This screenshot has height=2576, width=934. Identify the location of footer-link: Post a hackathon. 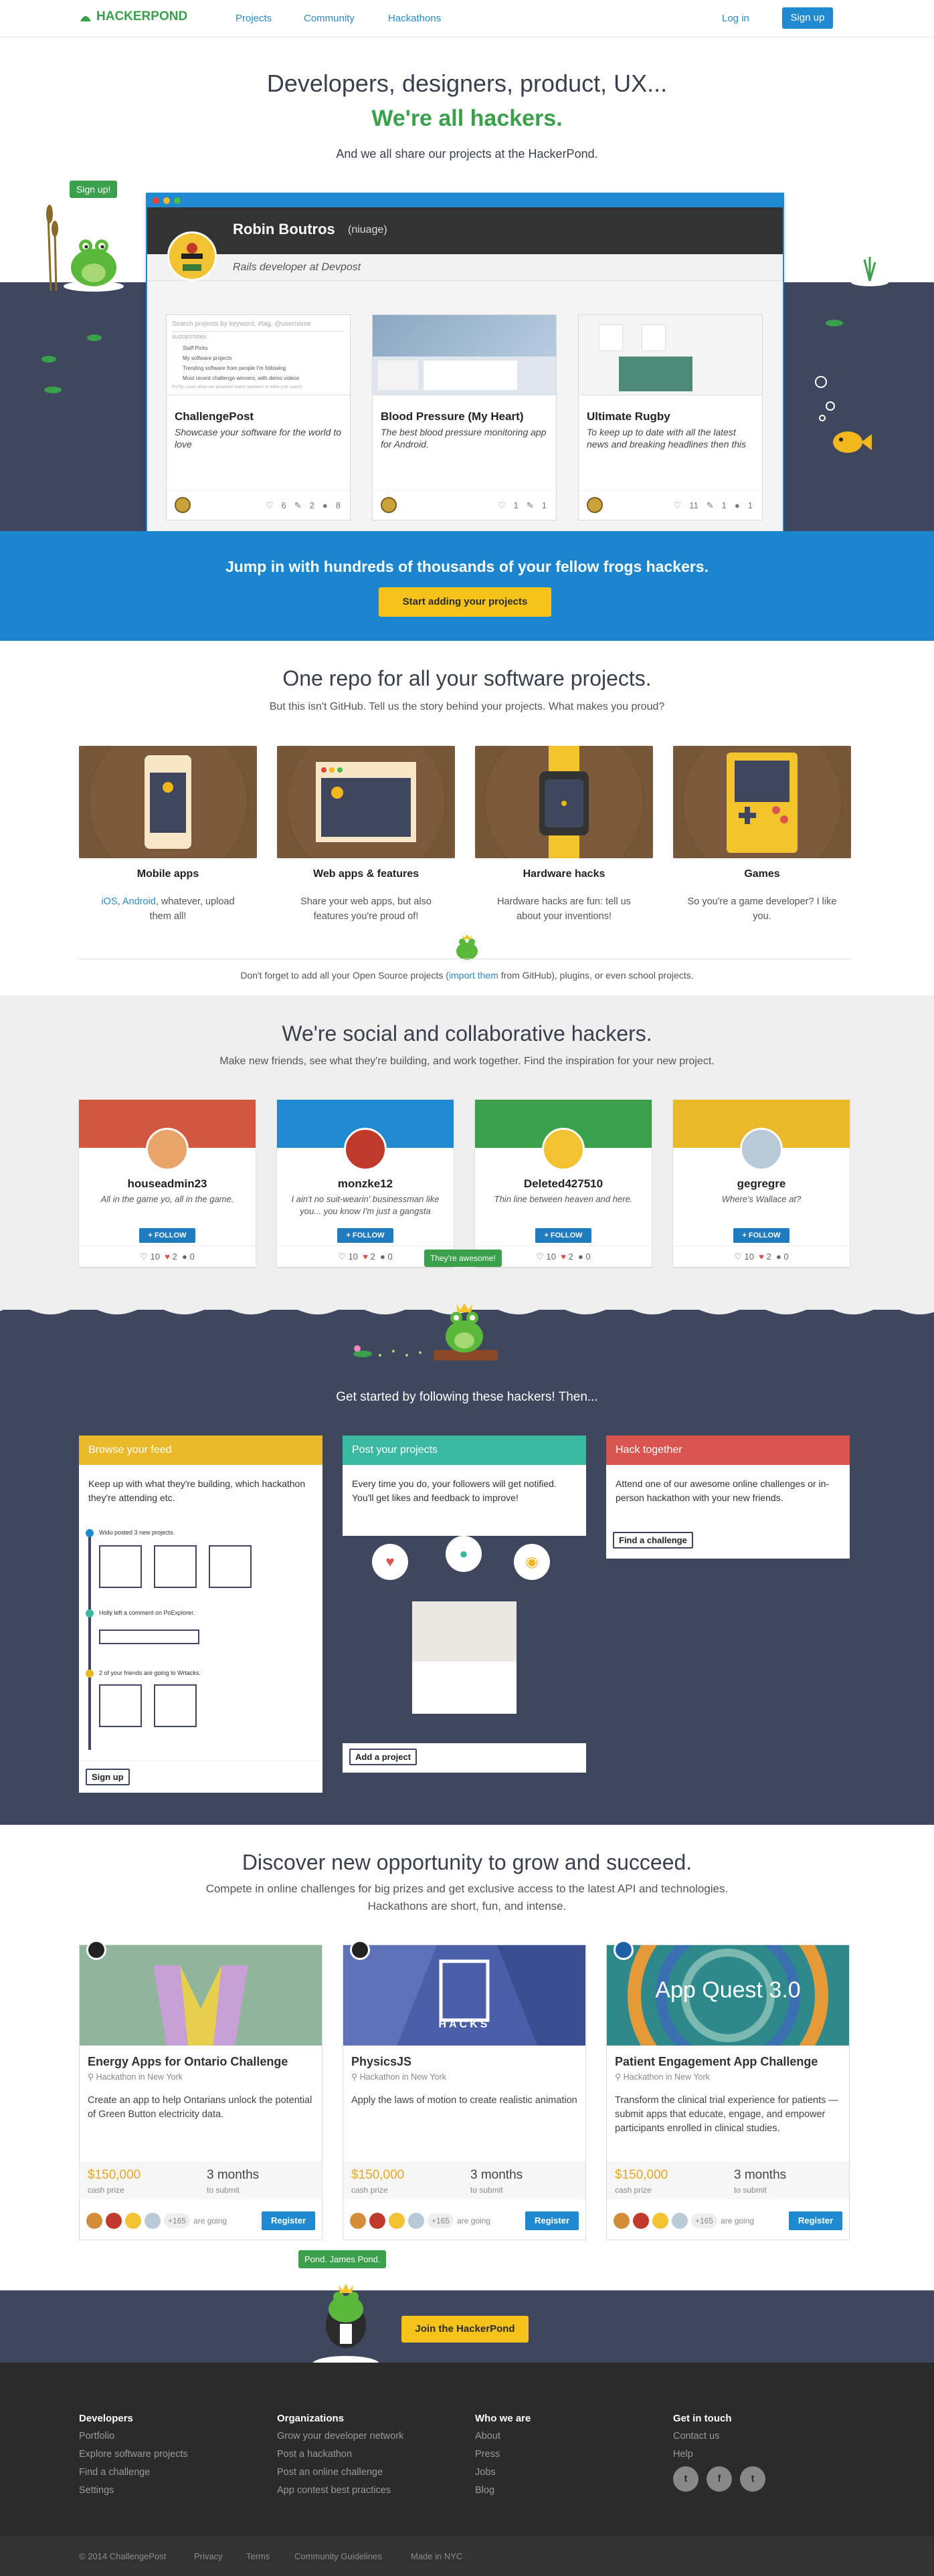
(340, 2455).